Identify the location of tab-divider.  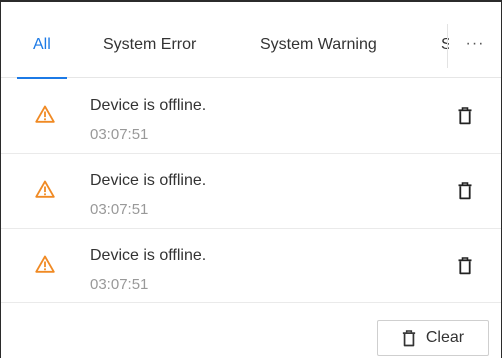
(447, 46).